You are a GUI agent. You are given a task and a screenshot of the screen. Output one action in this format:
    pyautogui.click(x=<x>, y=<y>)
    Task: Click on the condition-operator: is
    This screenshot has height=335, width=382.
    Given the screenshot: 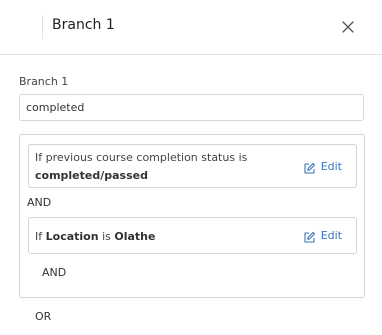 What is the action you would take?
    pyautogui.click(x=106, y=236)
    